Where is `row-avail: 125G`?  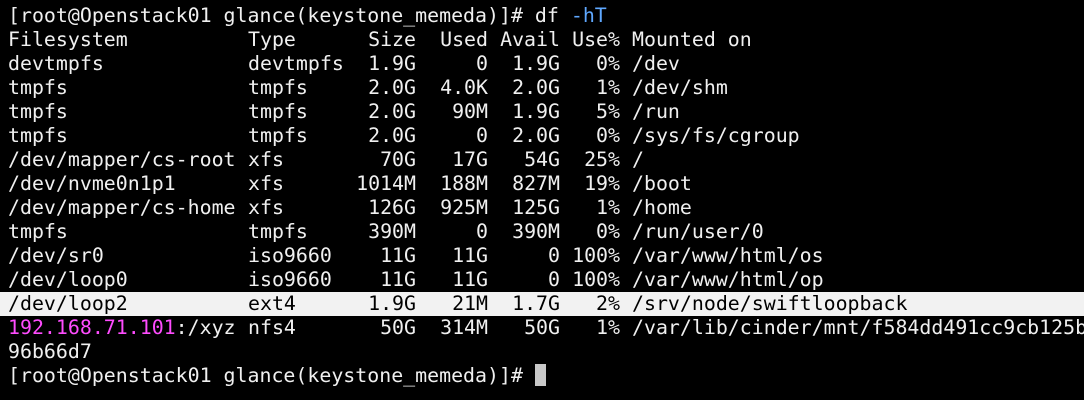
row-avail: 125G is located at coordinates (536, 207).